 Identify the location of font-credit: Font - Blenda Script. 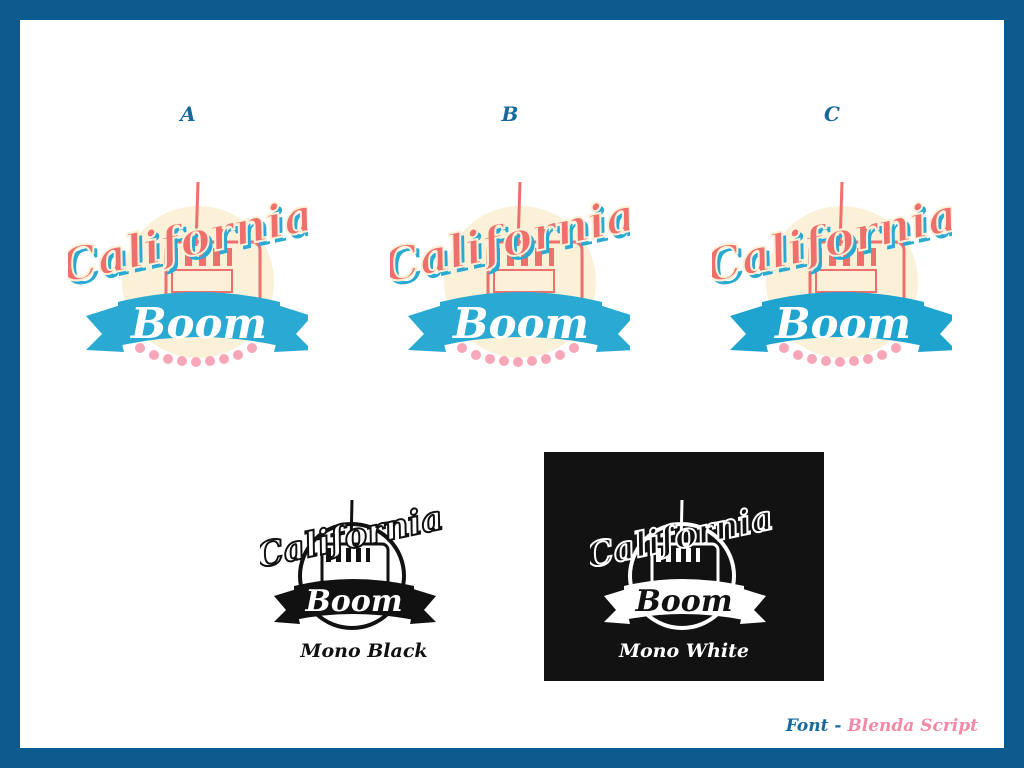
(882, 726).